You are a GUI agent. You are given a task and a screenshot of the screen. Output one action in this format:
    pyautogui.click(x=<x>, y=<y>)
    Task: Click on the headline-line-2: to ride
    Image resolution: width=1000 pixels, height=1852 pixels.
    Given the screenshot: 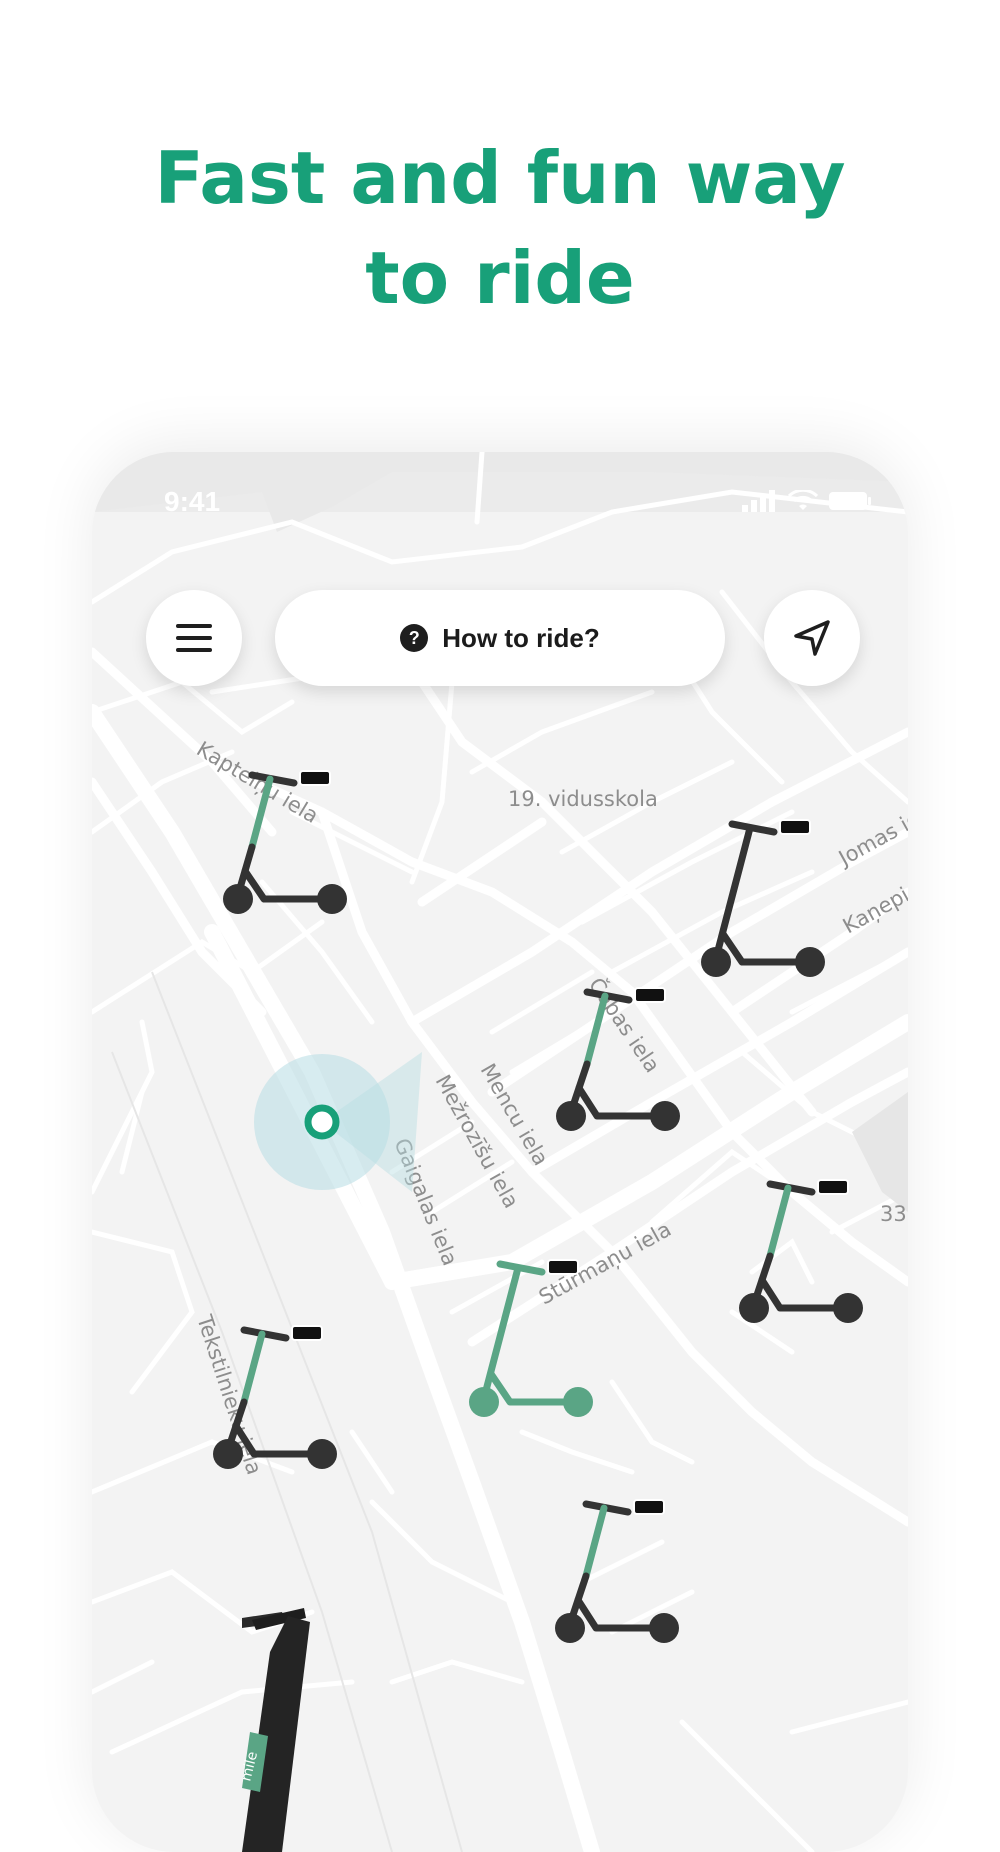 What is the action you would take?
    pyautogui.click(x=500, y=278)
    